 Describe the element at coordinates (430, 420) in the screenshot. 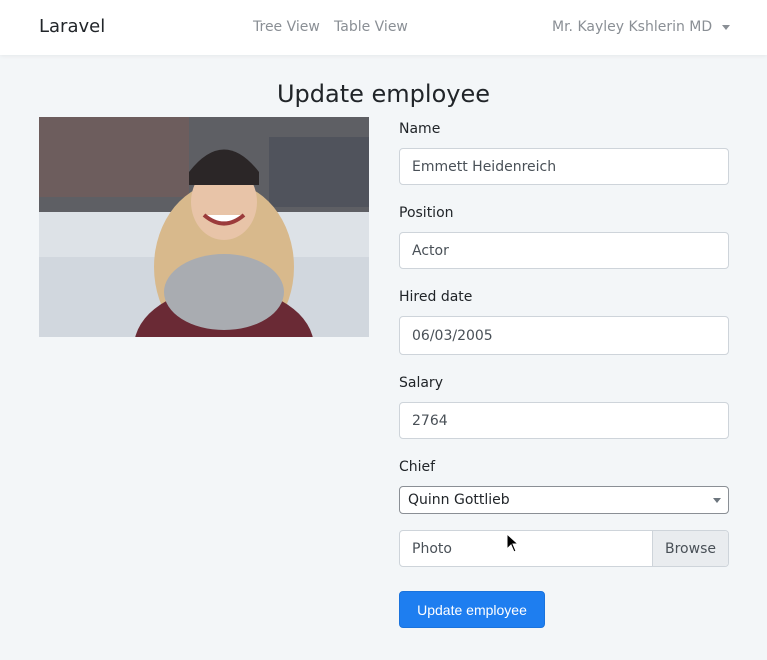

I see `salary-value: 2764` at that location.